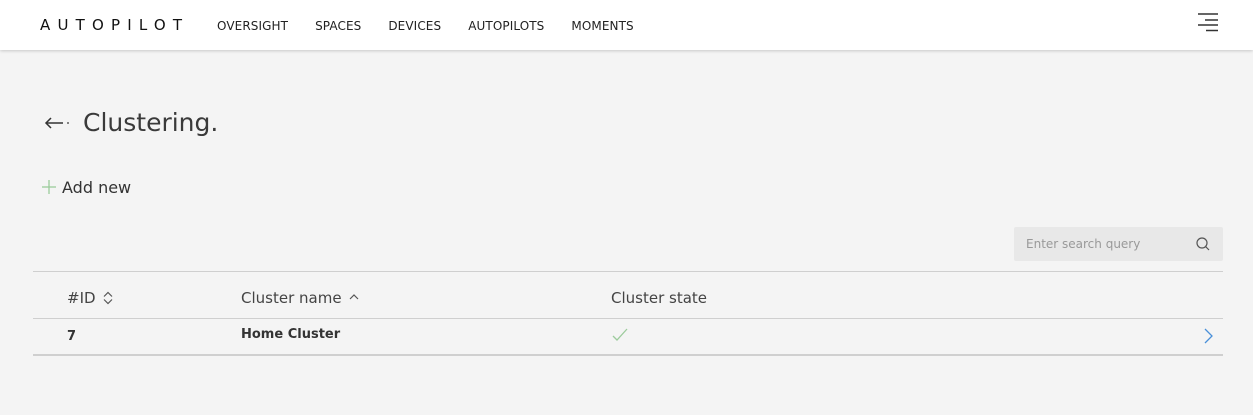  I want to click on column-label-id: #ID, so click(81, 298).